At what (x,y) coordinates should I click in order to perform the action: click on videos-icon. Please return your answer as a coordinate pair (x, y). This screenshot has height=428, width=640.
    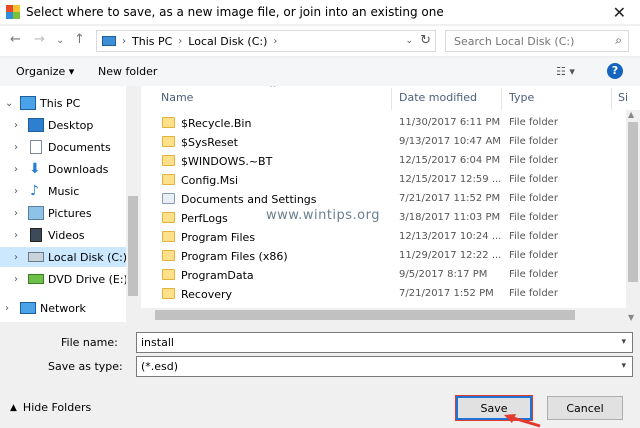
    Looking at the image, I should click on (36, 235).